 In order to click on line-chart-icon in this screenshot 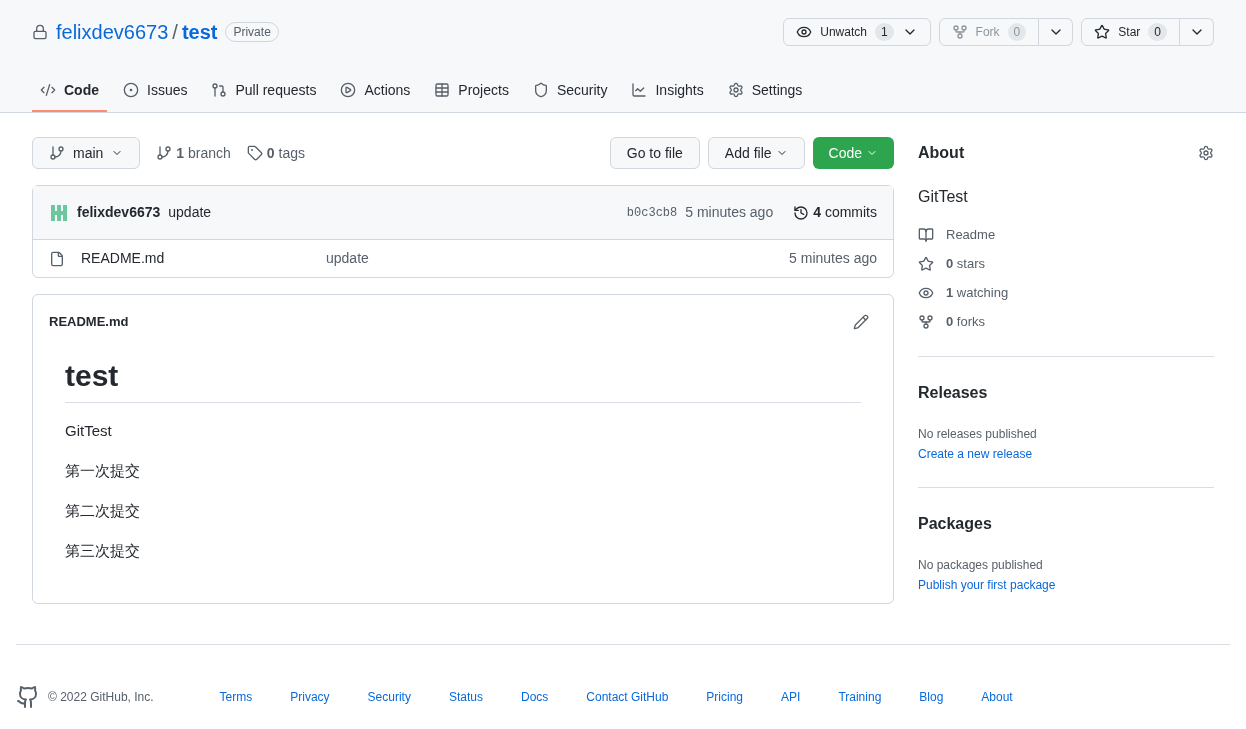, I will do `click(639, 90)`.